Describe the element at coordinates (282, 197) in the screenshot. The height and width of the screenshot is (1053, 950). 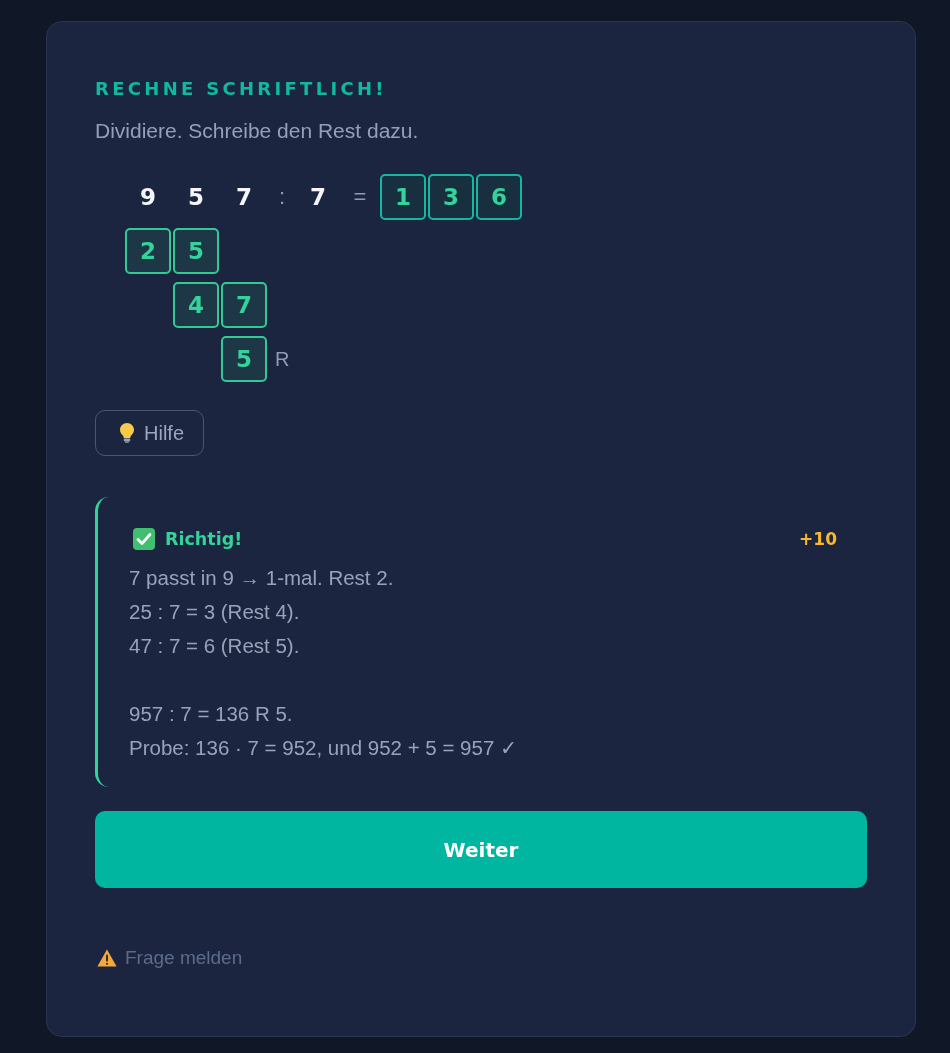
I see `division-sign: :` at that location.